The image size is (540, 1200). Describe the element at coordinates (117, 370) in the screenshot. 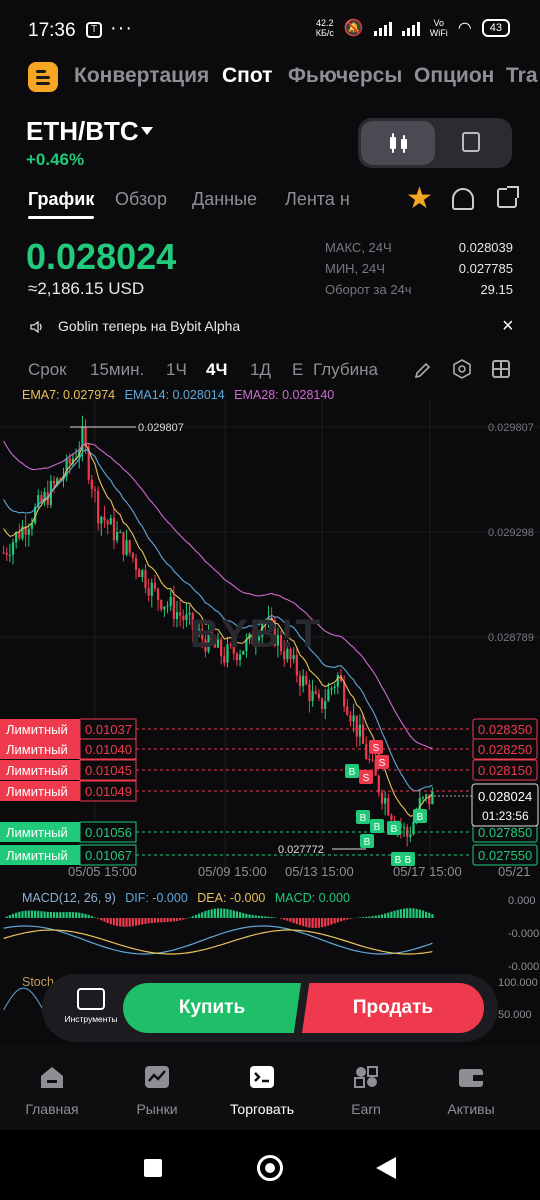

I see `interval-15m: 15мин.` at that location.